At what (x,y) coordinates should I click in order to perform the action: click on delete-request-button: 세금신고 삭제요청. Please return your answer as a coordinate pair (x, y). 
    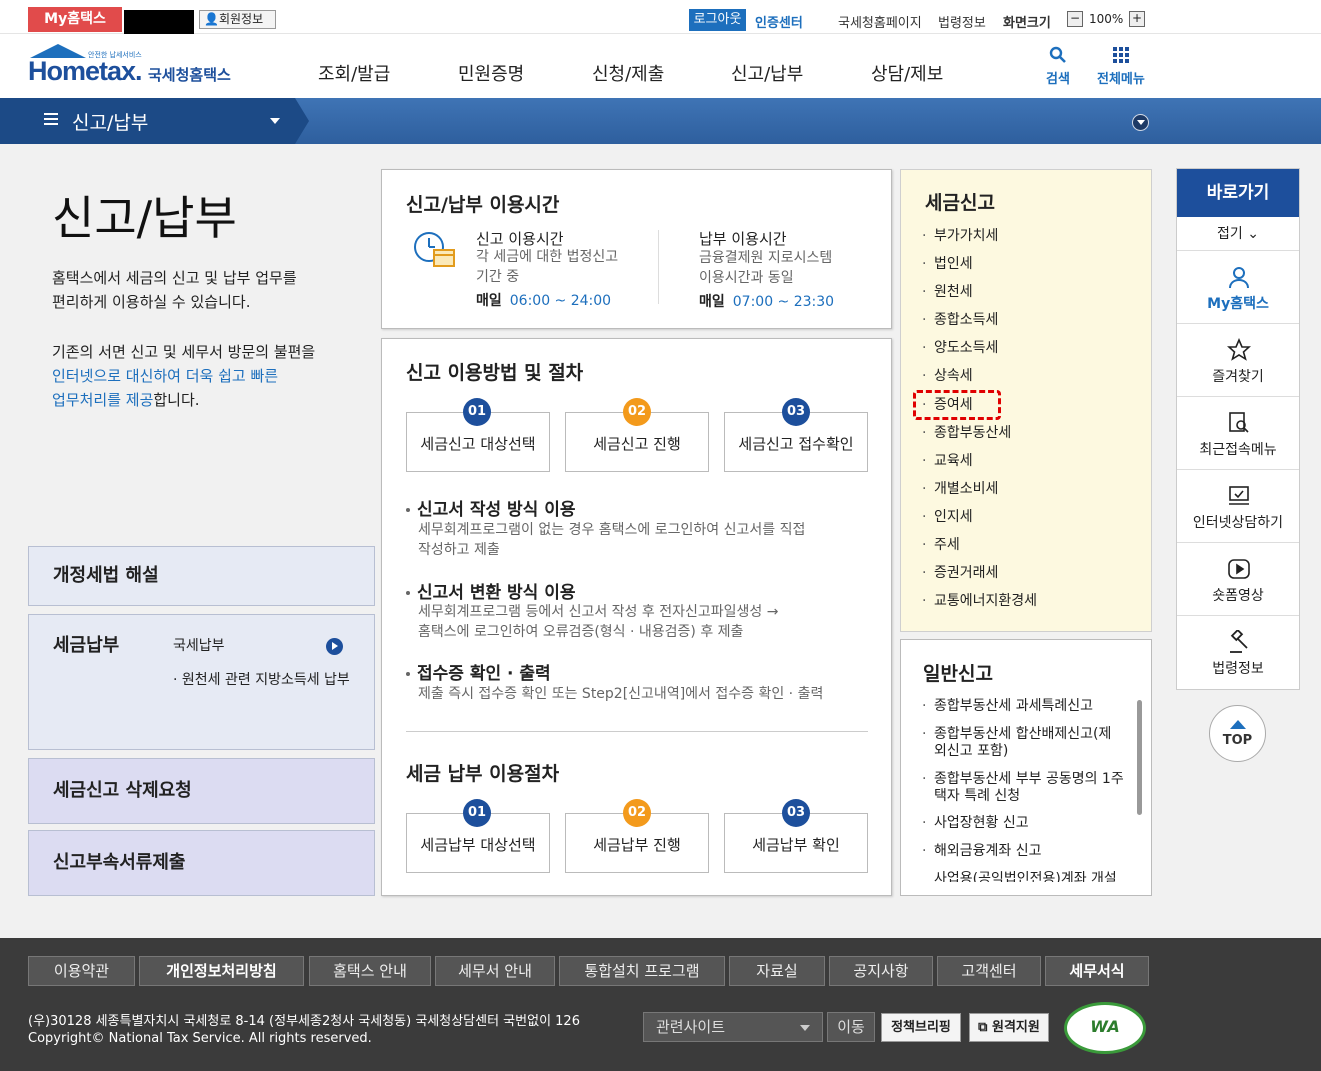
    Looking at the image, I should click on (201, 791).